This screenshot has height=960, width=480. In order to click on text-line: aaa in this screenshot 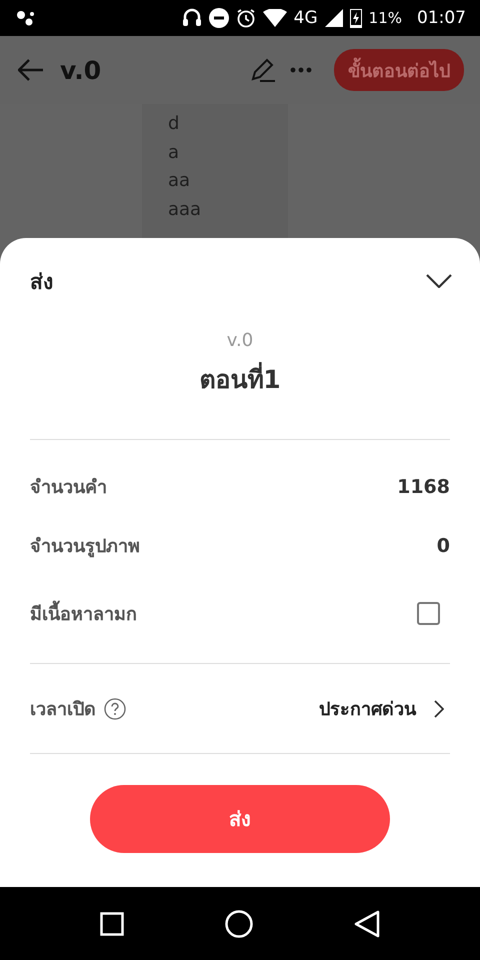, I will do `click(185, 209)`.